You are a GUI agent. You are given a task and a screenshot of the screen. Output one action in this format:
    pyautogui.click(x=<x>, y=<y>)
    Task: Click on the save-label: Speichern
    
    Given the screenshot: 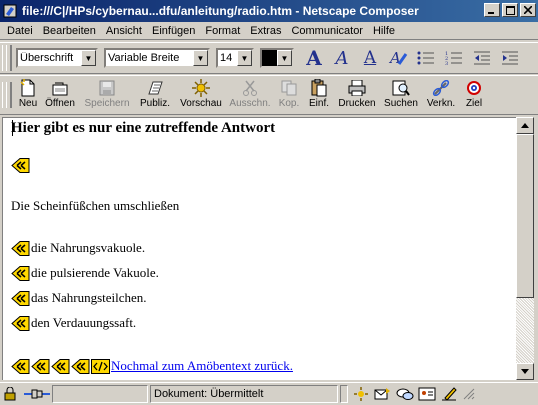 What is the action you would take?
    pyautogui.click(x=107, y=103)
    